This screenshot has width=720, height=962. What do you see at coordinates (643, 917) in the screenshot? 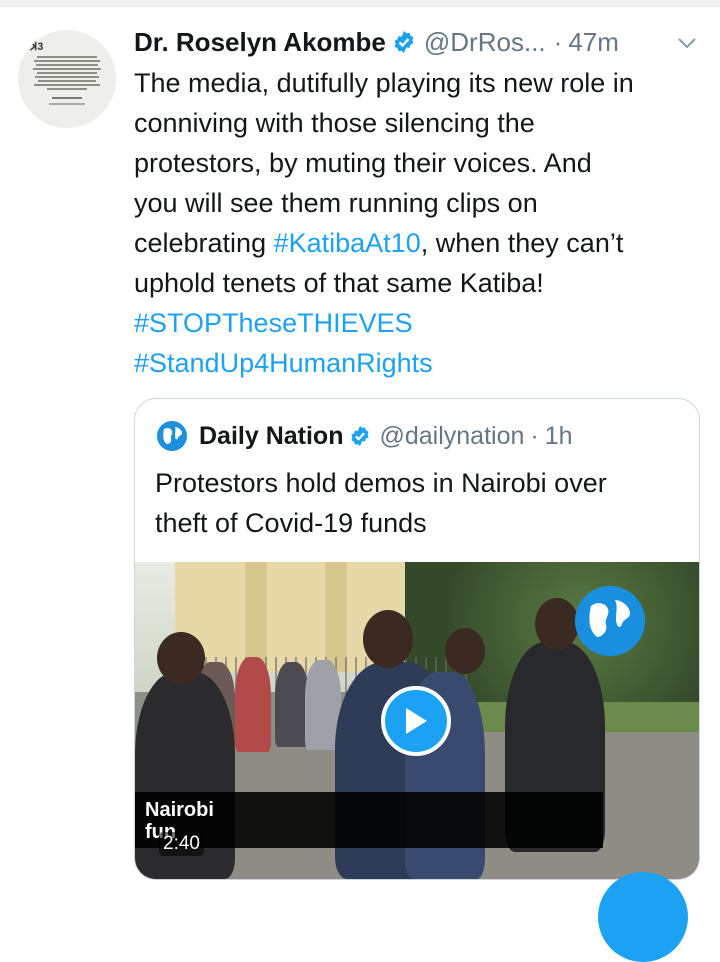
I see `compose-fab` at bounding box center [643, 917].